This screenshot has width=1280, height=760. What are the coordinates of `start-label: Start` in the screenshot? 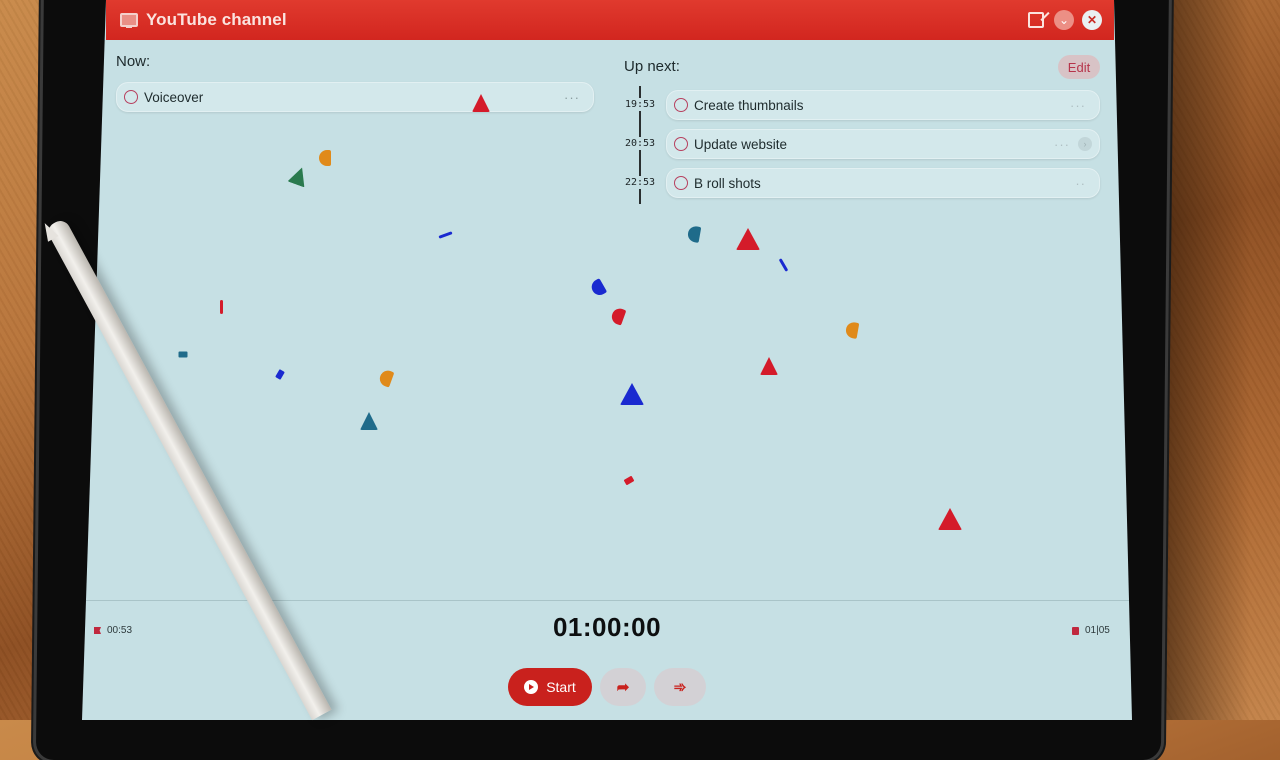 It's located at (561, 687).